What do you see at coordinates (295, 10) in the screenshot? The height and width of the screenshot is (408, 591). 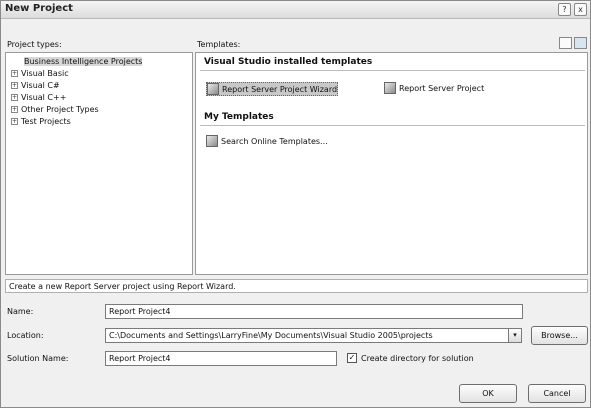 I see `title-bar: New Project ? x` at bounding box center [295, 10].